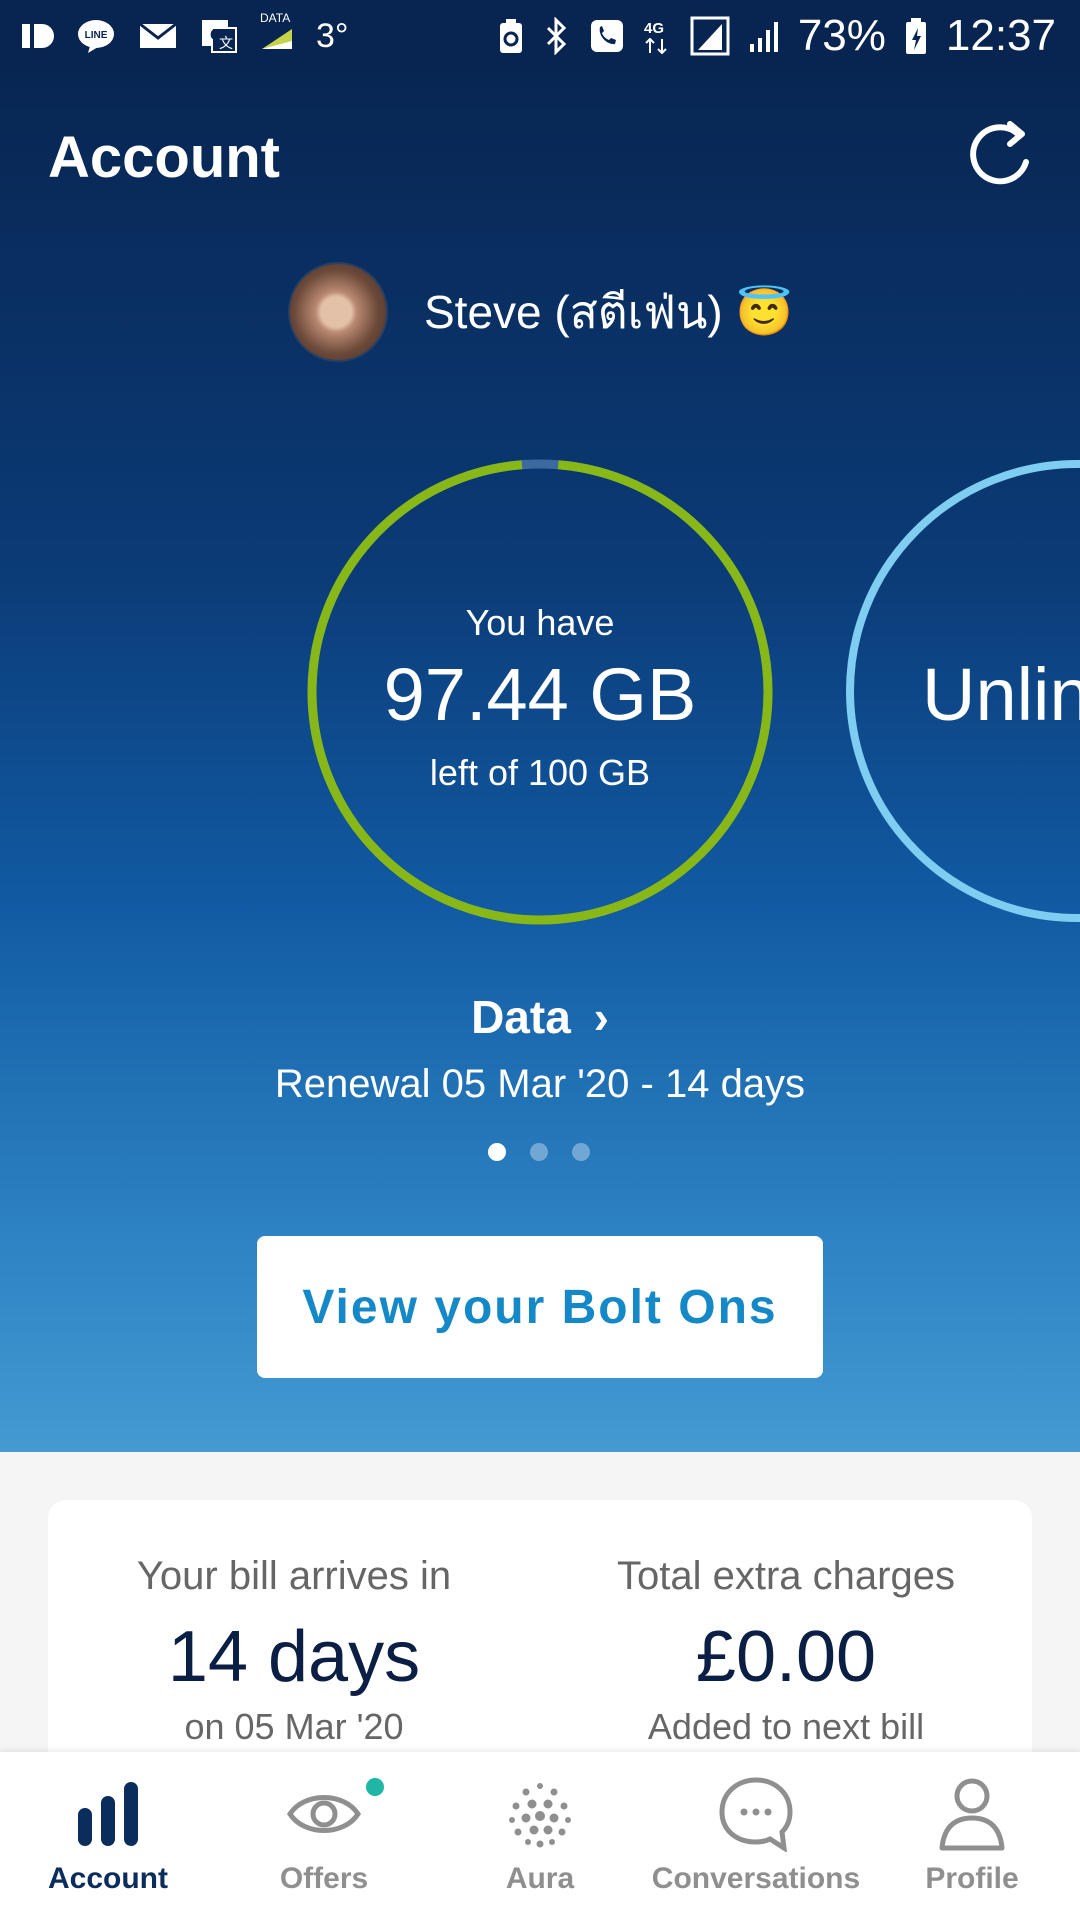  I want to click on chat-bubble-icon, so click(756, 1814).